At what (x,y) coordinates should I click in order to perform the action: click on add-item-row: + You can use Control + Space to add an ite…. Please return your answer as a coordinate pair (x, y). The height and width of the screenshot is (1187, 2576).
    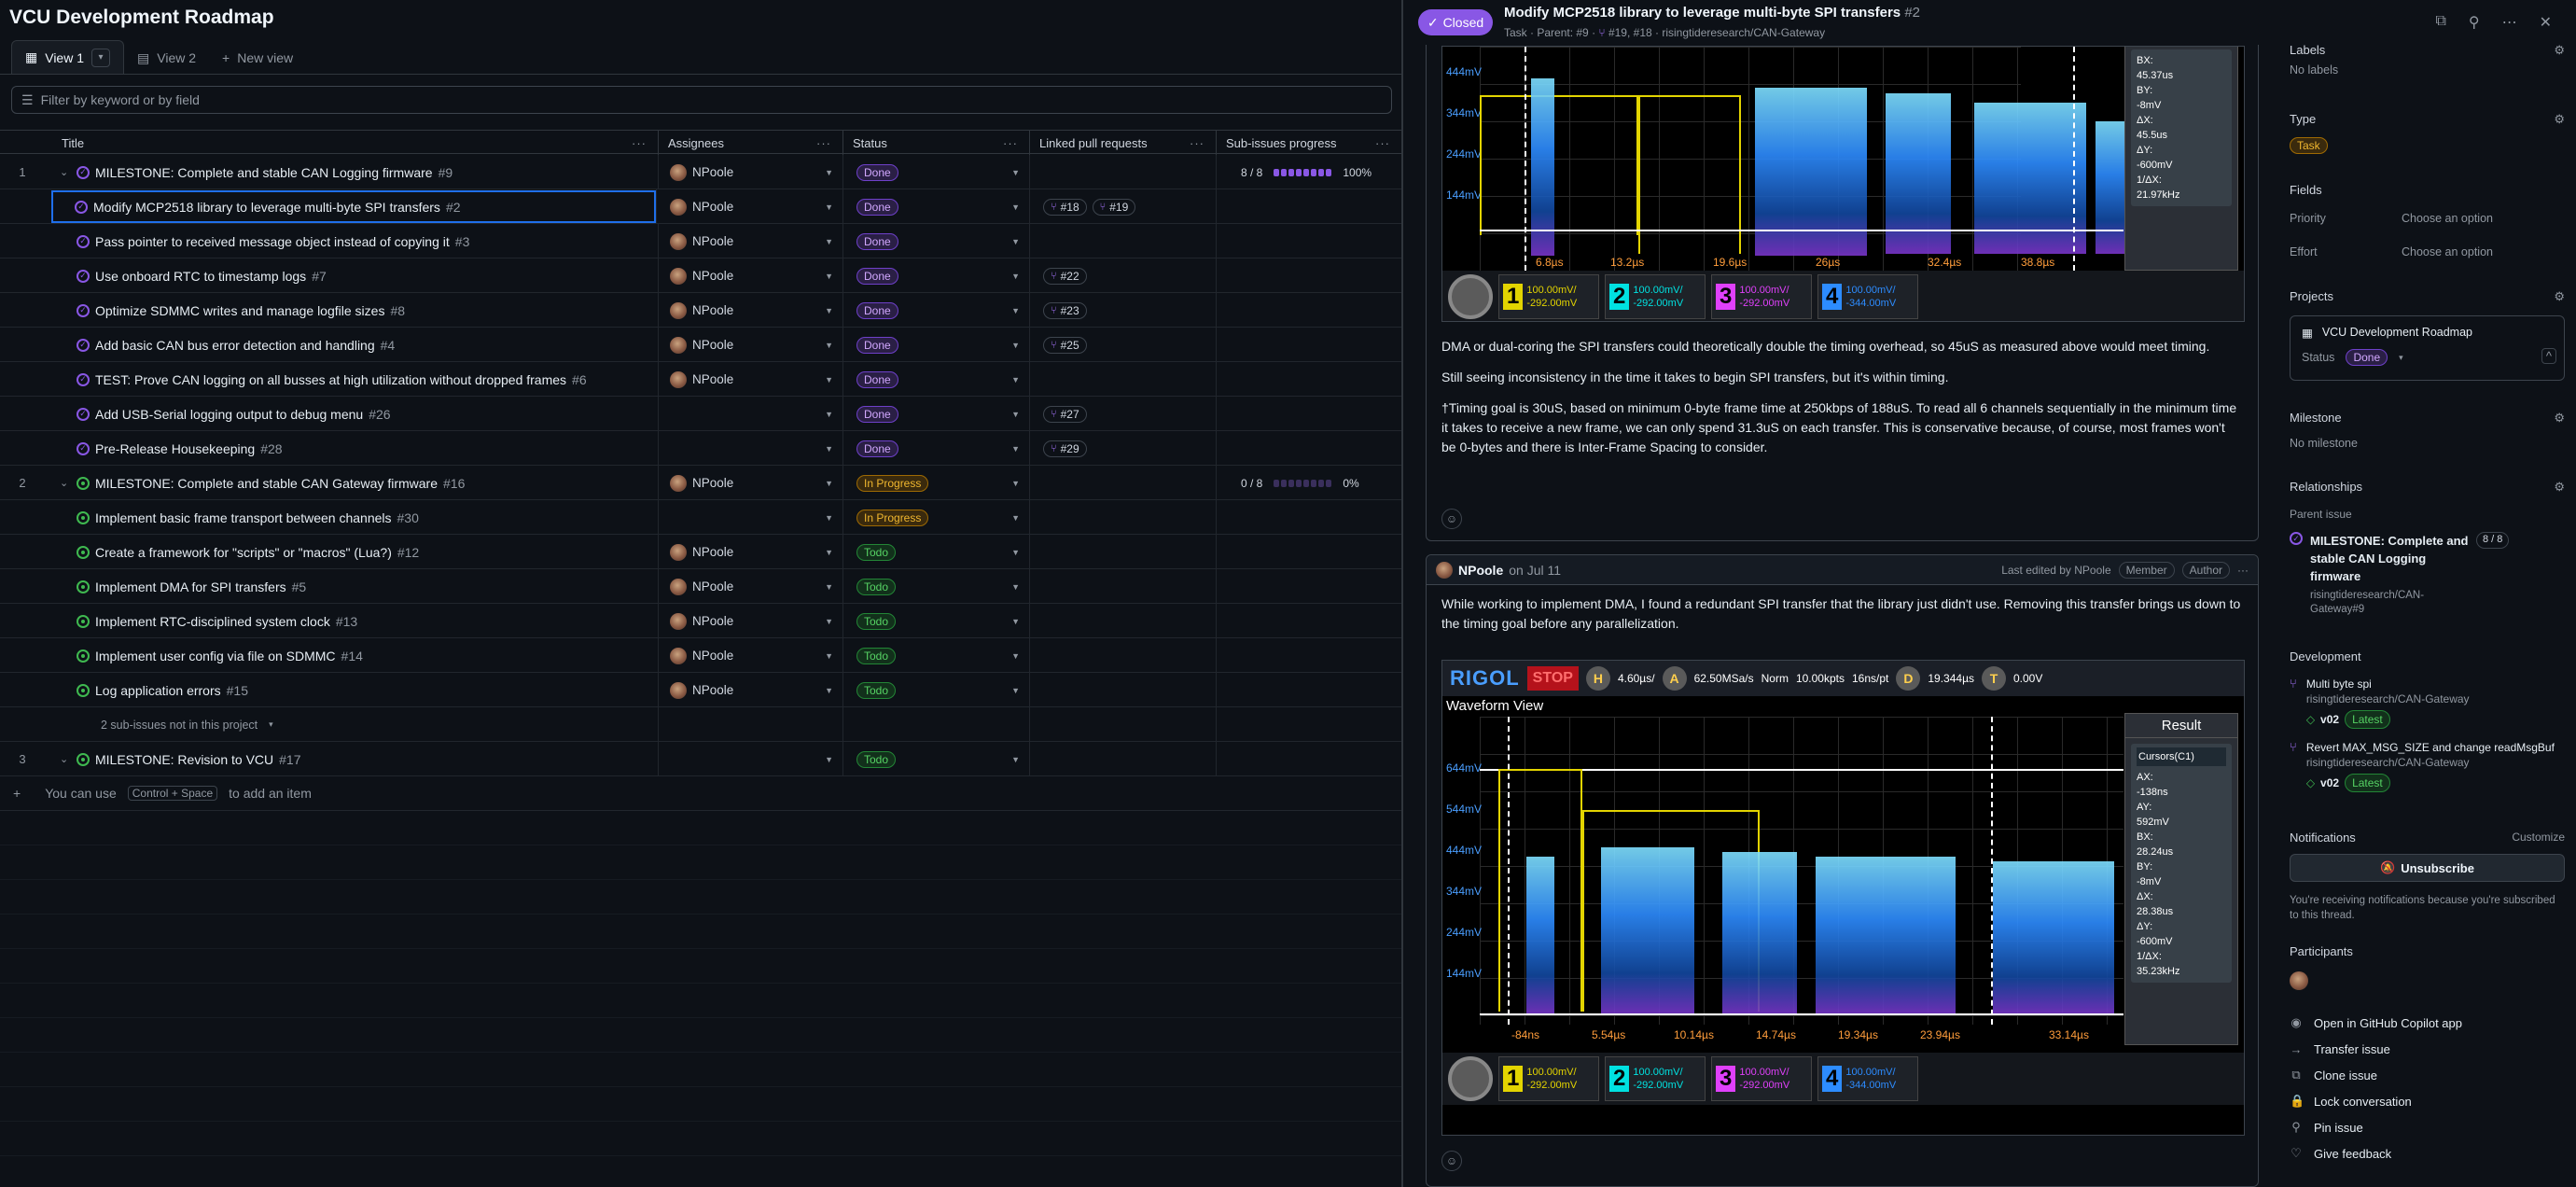
    Looking at the image, I should click on (700, 793).